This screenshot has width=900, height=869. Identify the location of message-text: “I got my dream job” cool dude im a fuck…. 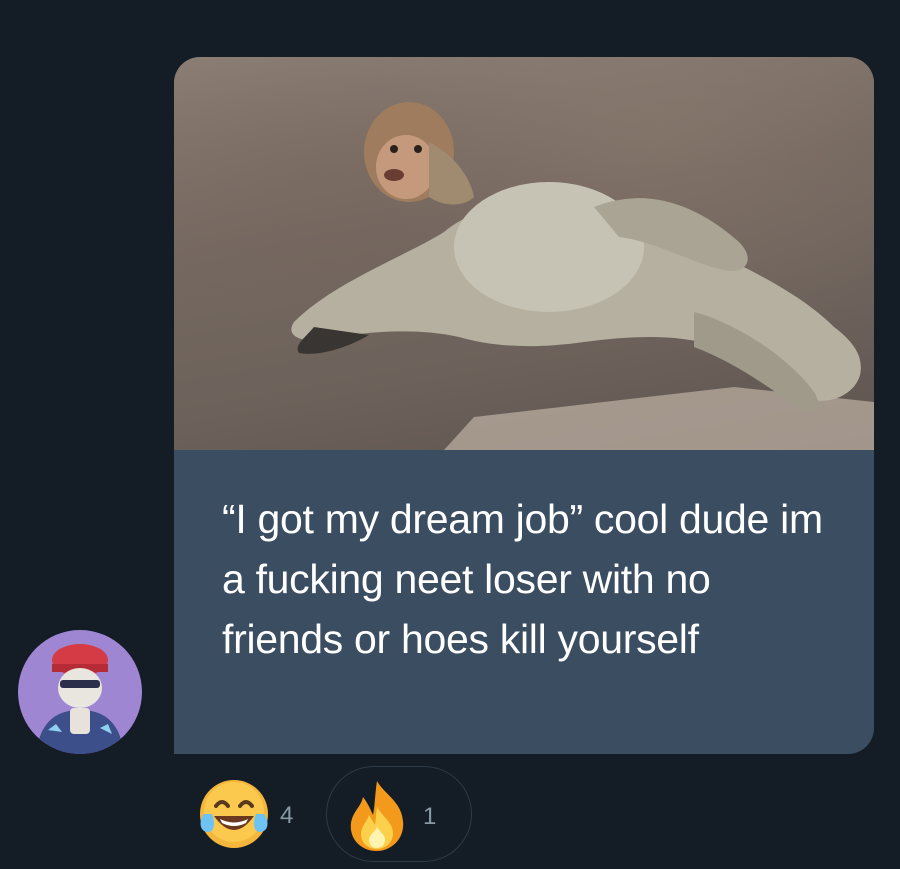
(522, 579).